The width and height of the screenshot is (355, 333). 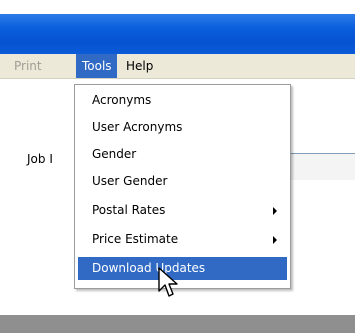 What do you see at coordinates (149, 268) in the screenshot?
I see `menu-item-label: Download Updates` at bounding box center [149, 268].